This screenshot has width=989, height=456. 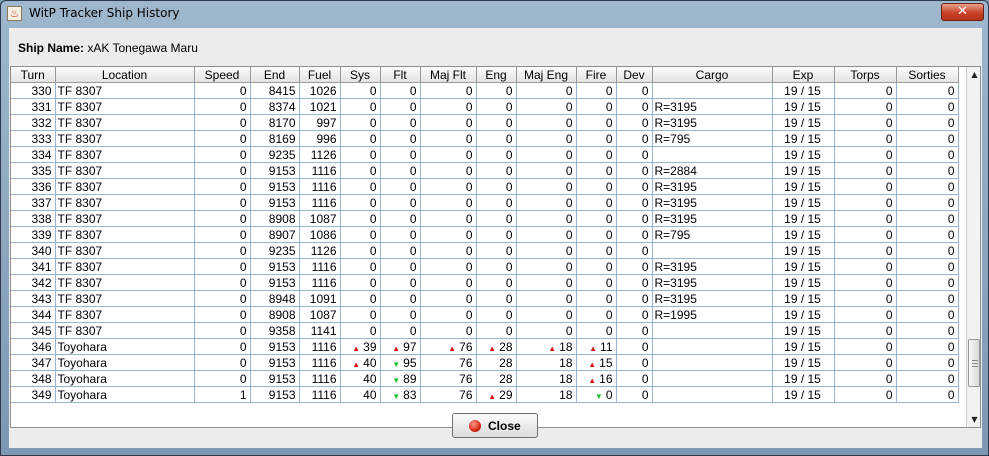 What do you see at coordinates (33, 75) in the screenshot?
I see `column-header-turn: Turn` at bounding box center [33, 75].